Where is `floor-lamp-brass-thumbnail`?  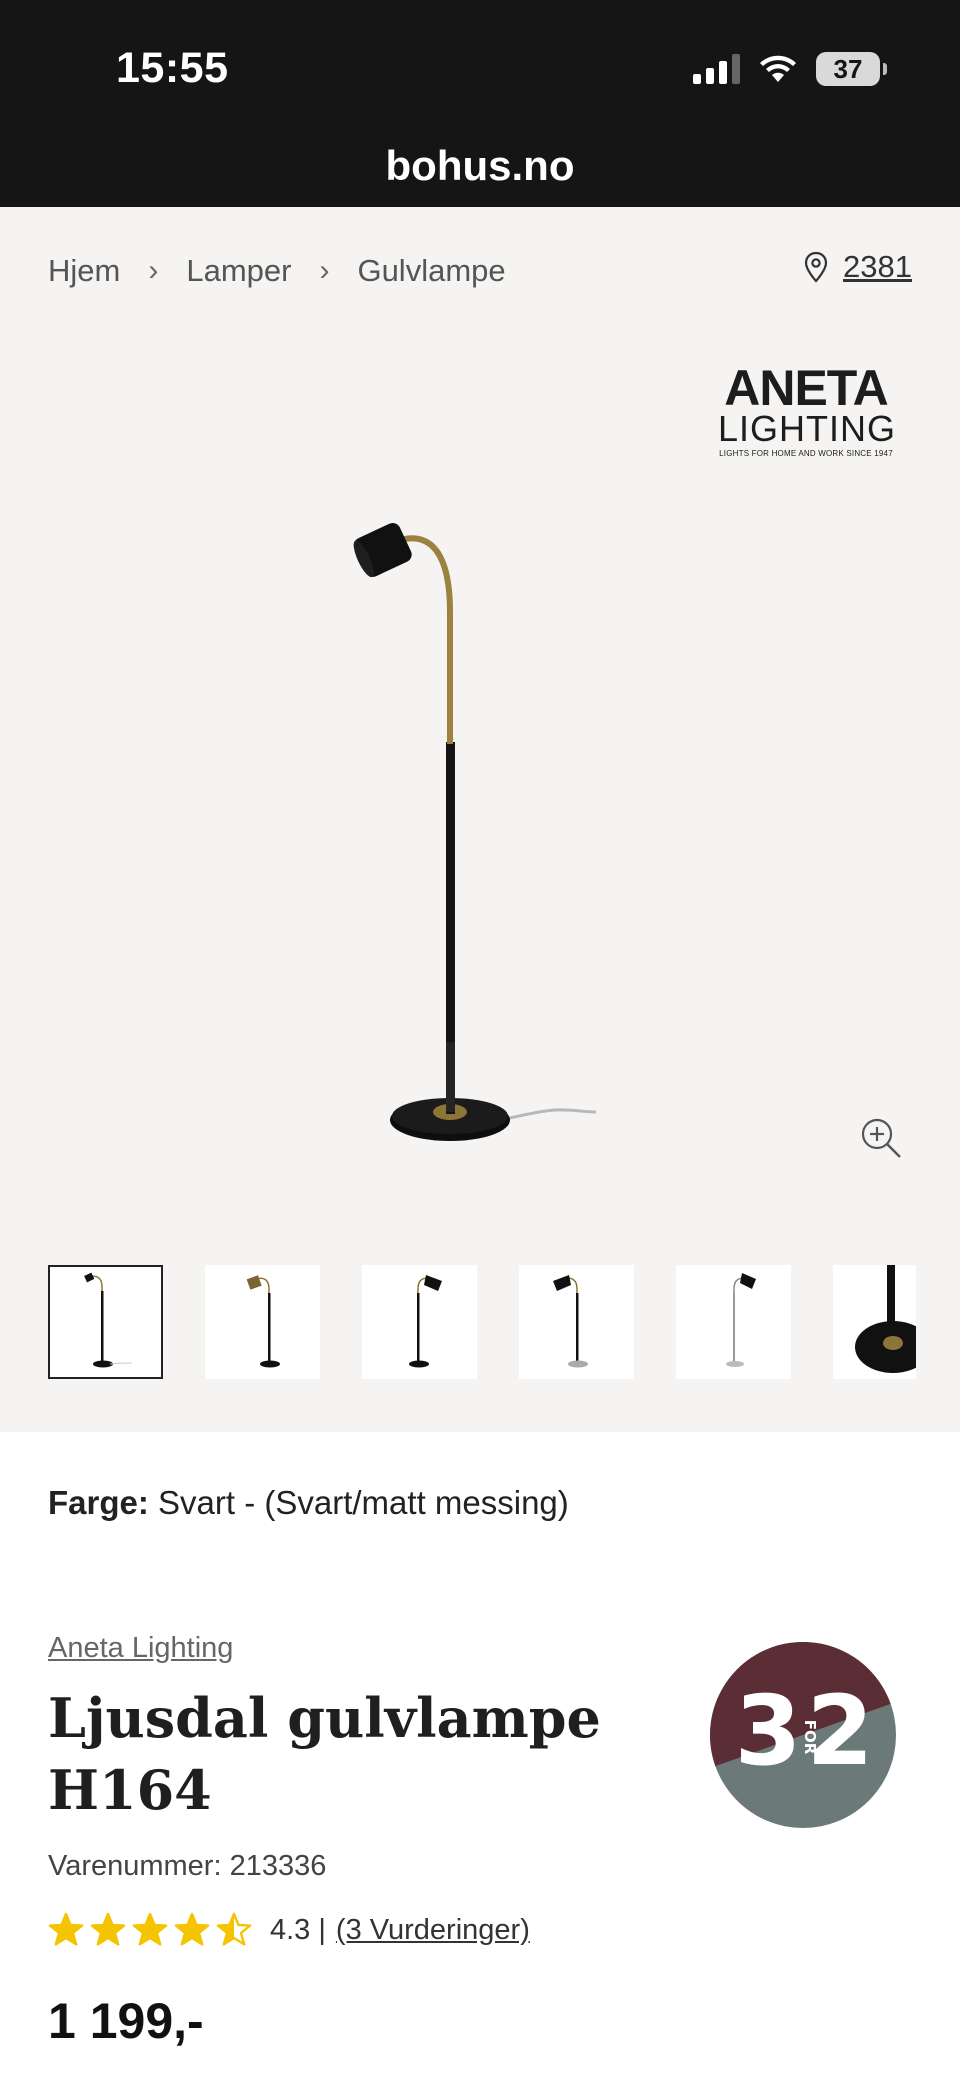
floor-lamp-brass-thumbnail is located at coordinates (263, 1321).